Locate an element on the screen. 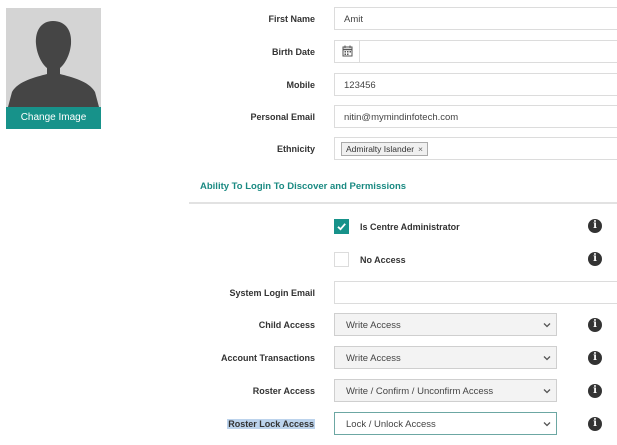 This screenshot has width=617, height=445. child-access-label: Child Access is located at coordinates (286, 325).